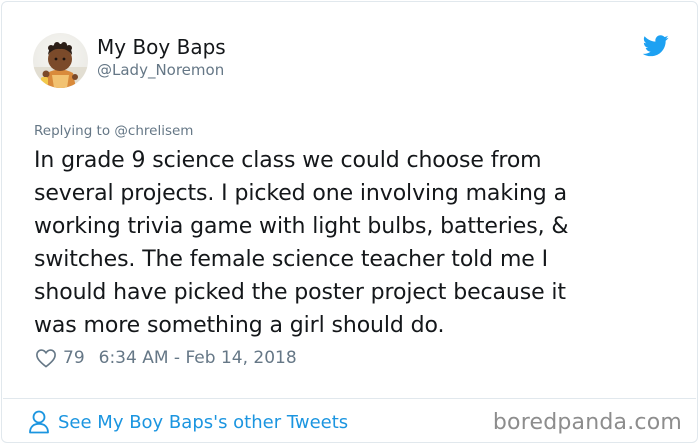 This screenshot has height=445, width=700. Describe the element at coordinates (239, 325) in the screenshot. I see `tweet-line: was more something a girl should do.` at that location.